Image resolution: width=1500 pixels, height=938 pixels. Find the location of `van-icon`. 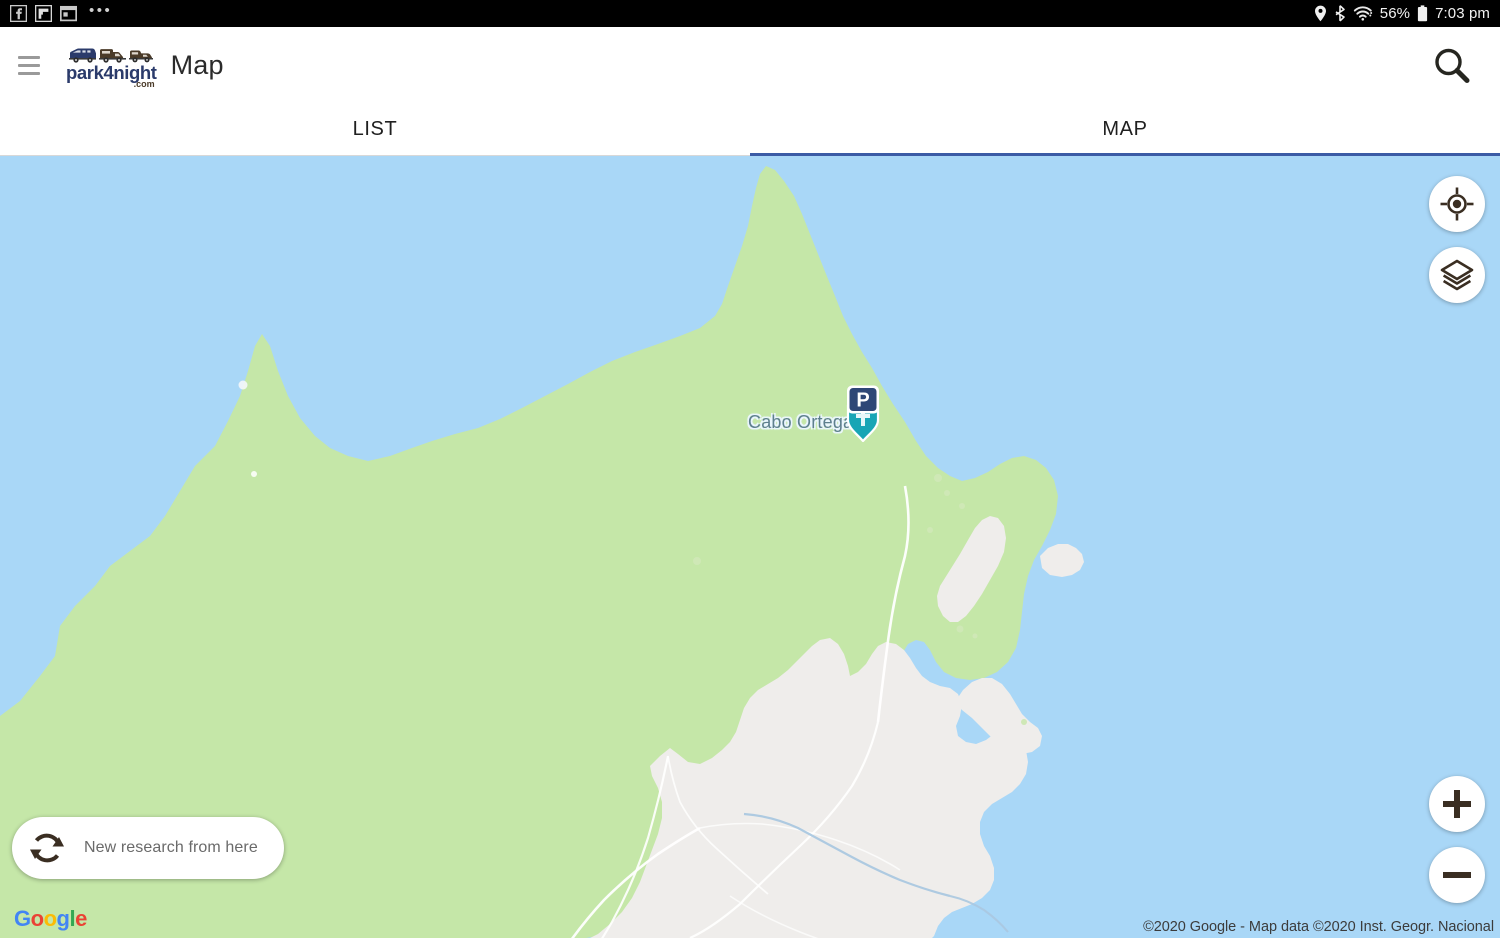

van-icon is located at coordinates (82, 55).